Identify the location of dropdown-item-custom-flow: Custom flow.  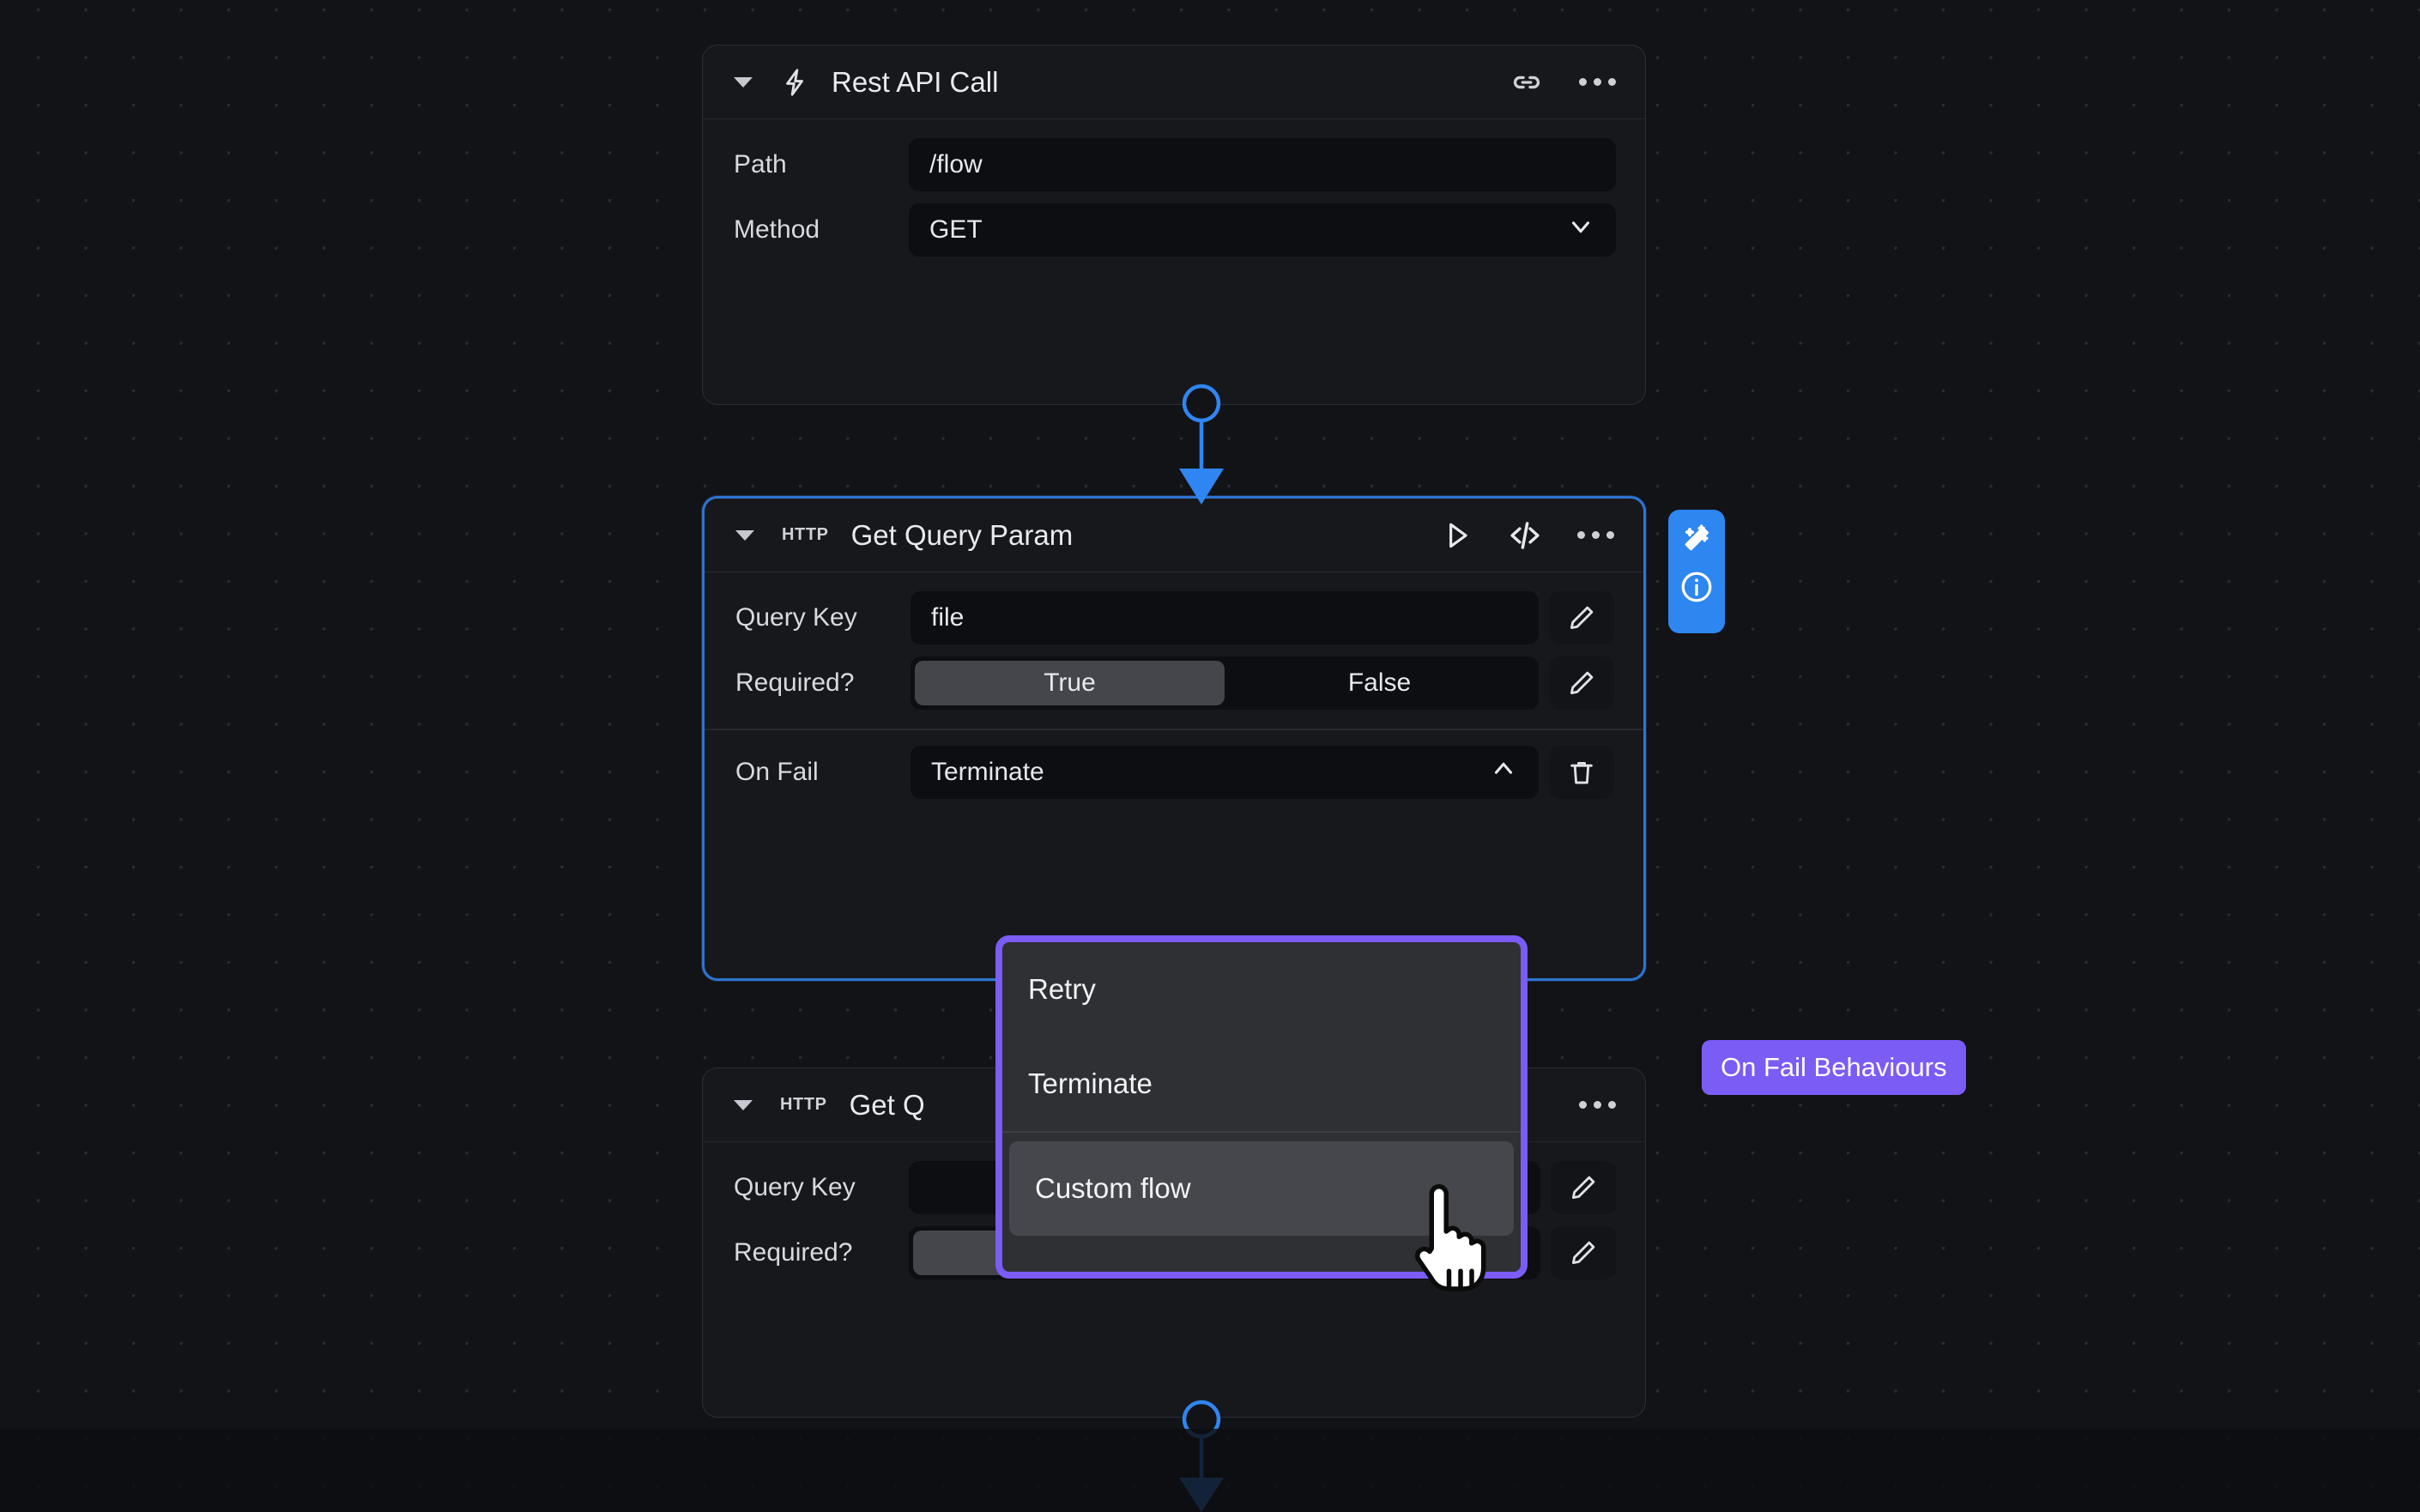
(1261, 1188).